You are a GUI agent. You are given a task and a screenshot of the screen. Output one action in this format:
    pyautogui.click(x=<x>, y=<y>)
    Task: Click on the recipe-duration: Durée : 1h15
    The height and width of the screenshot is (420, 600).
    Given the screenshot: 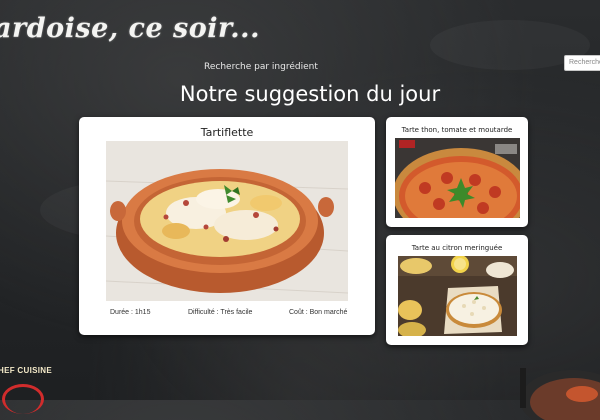 What is the action you would take?
    pyautogui.click(x=130, y=312)
    